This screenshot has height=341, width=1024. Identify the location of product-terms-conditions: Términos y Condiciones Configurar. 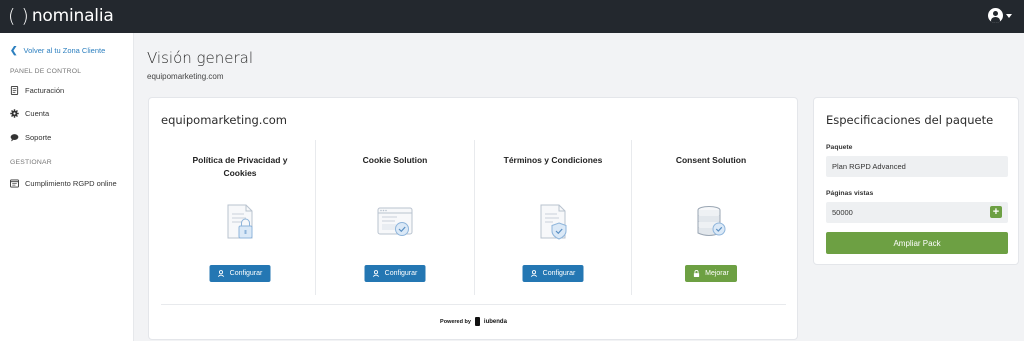
(553, 217).